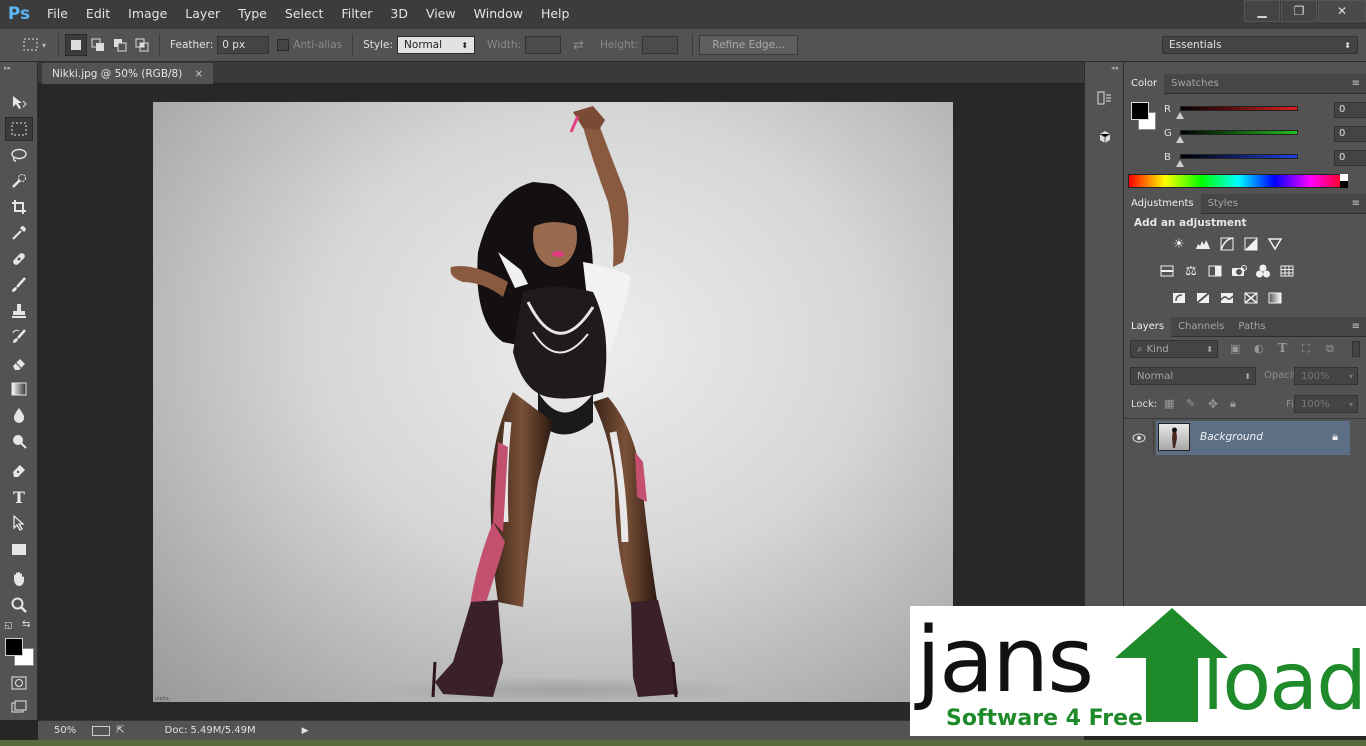 This screenshot has height=746, width=1366. What do you see at coordinates (436, 45) in the screenshot?
I see `style-select: Normal ⬍` at bounding box center [436, 45].